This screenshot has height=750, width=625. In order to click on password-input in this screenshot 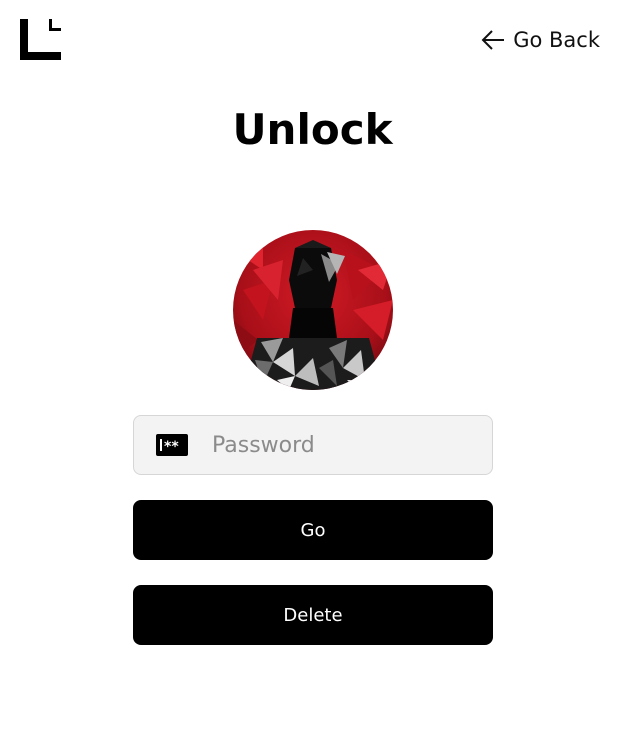, I will do `click(337, 445)`.